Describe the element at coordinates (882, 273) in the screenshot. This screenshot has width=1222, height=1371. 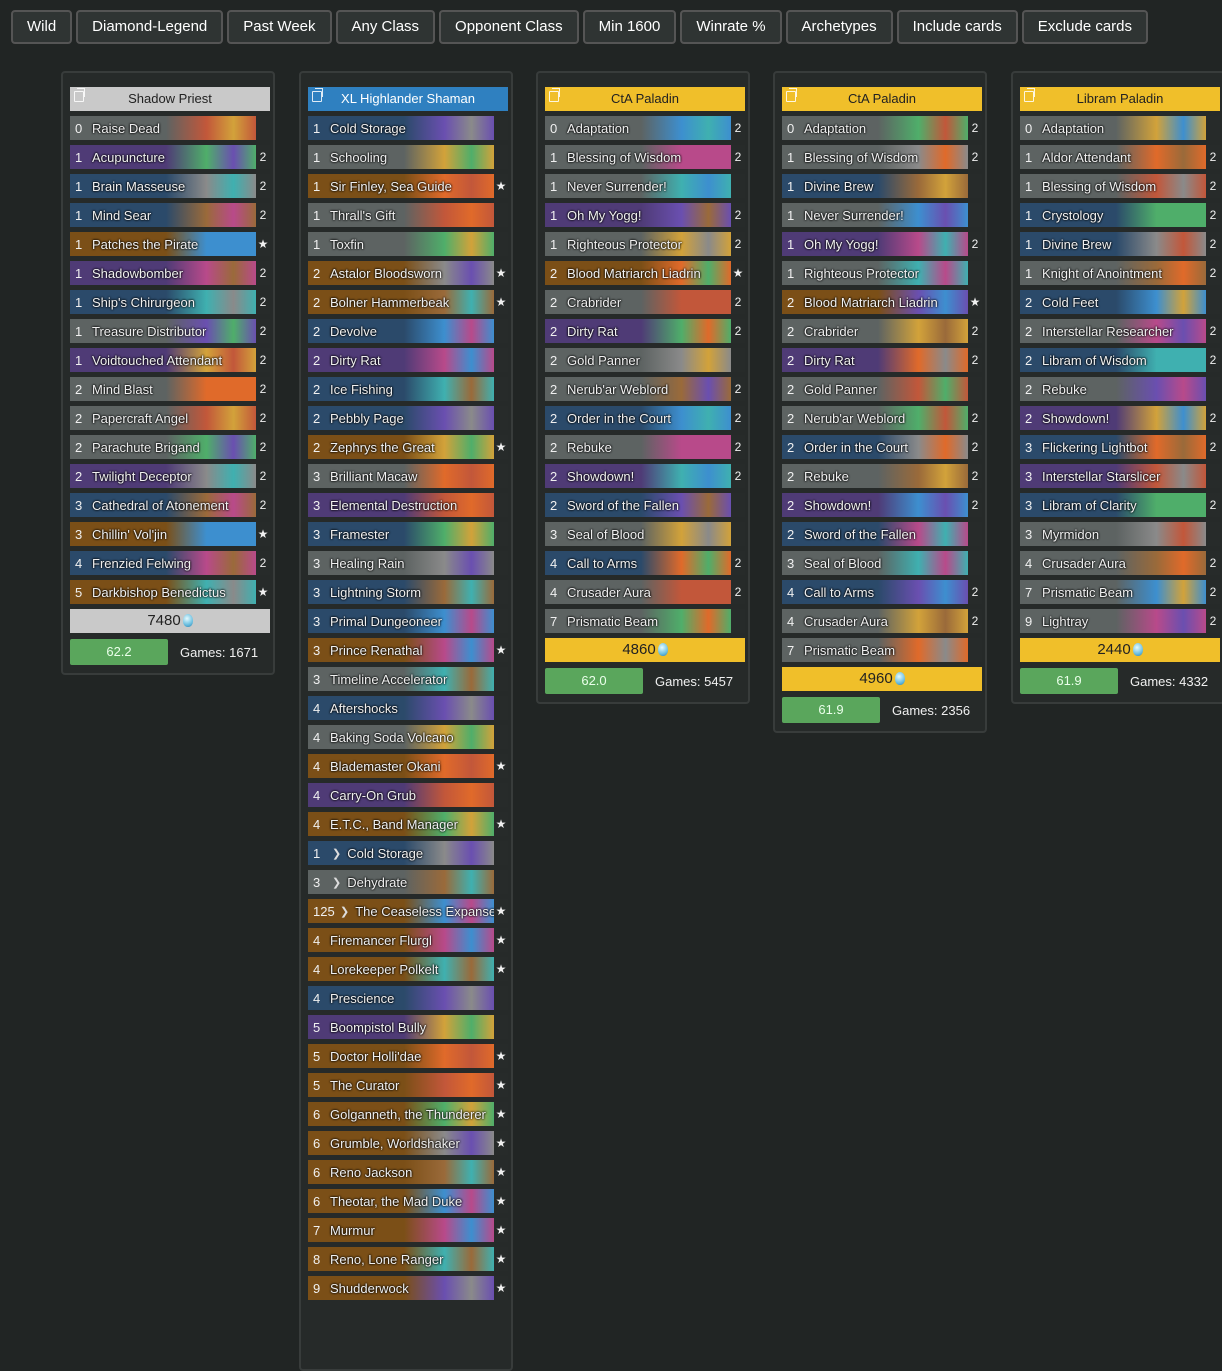
I see `card-row: 1 Righteous Protector` at that location.